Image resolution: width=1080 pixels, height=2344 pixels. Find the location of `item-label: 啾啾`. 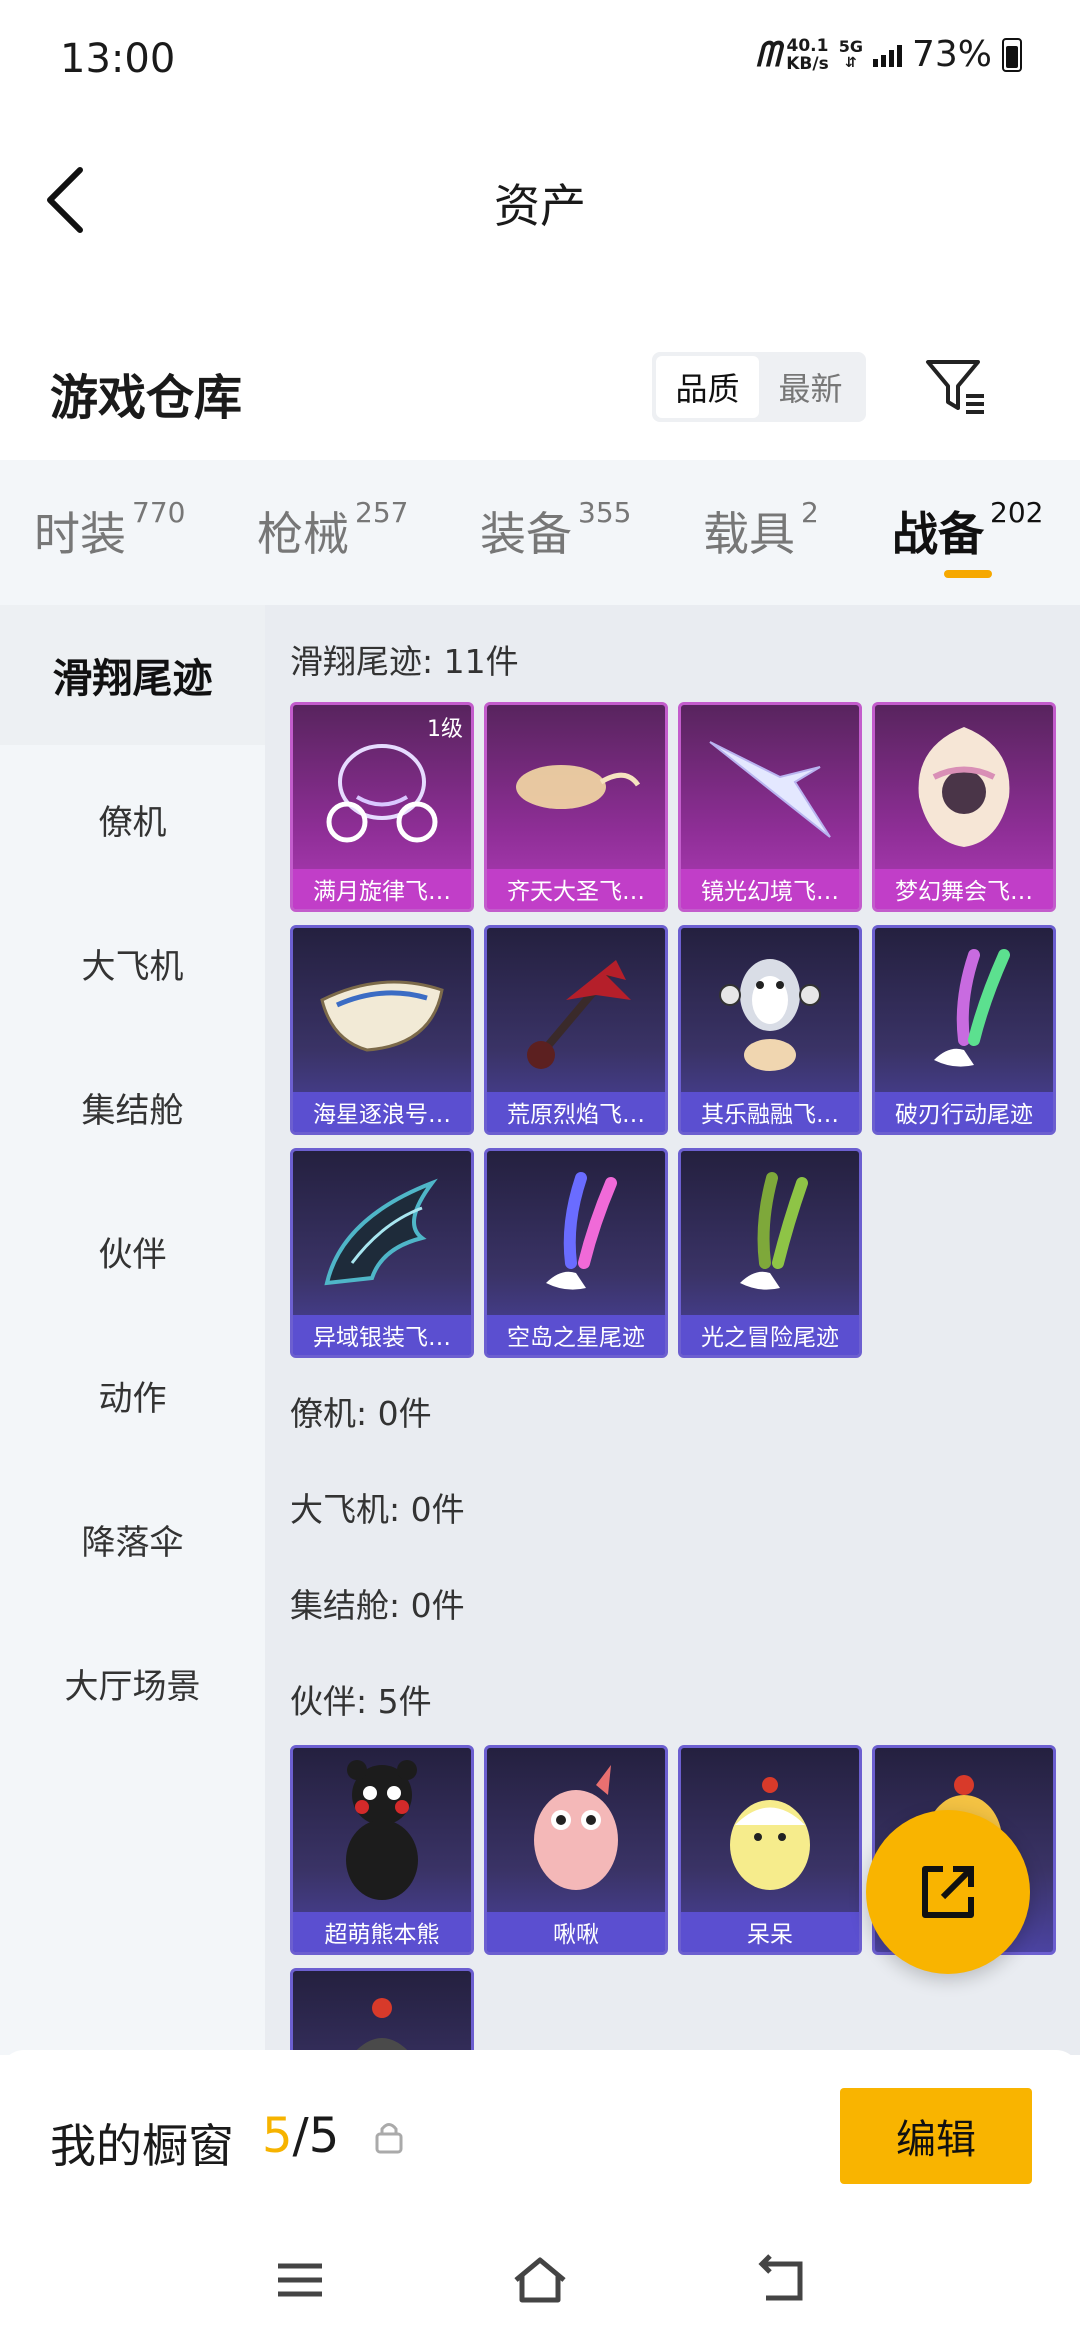

item-label: 啾啾 is located at coordinates (576, 1932).